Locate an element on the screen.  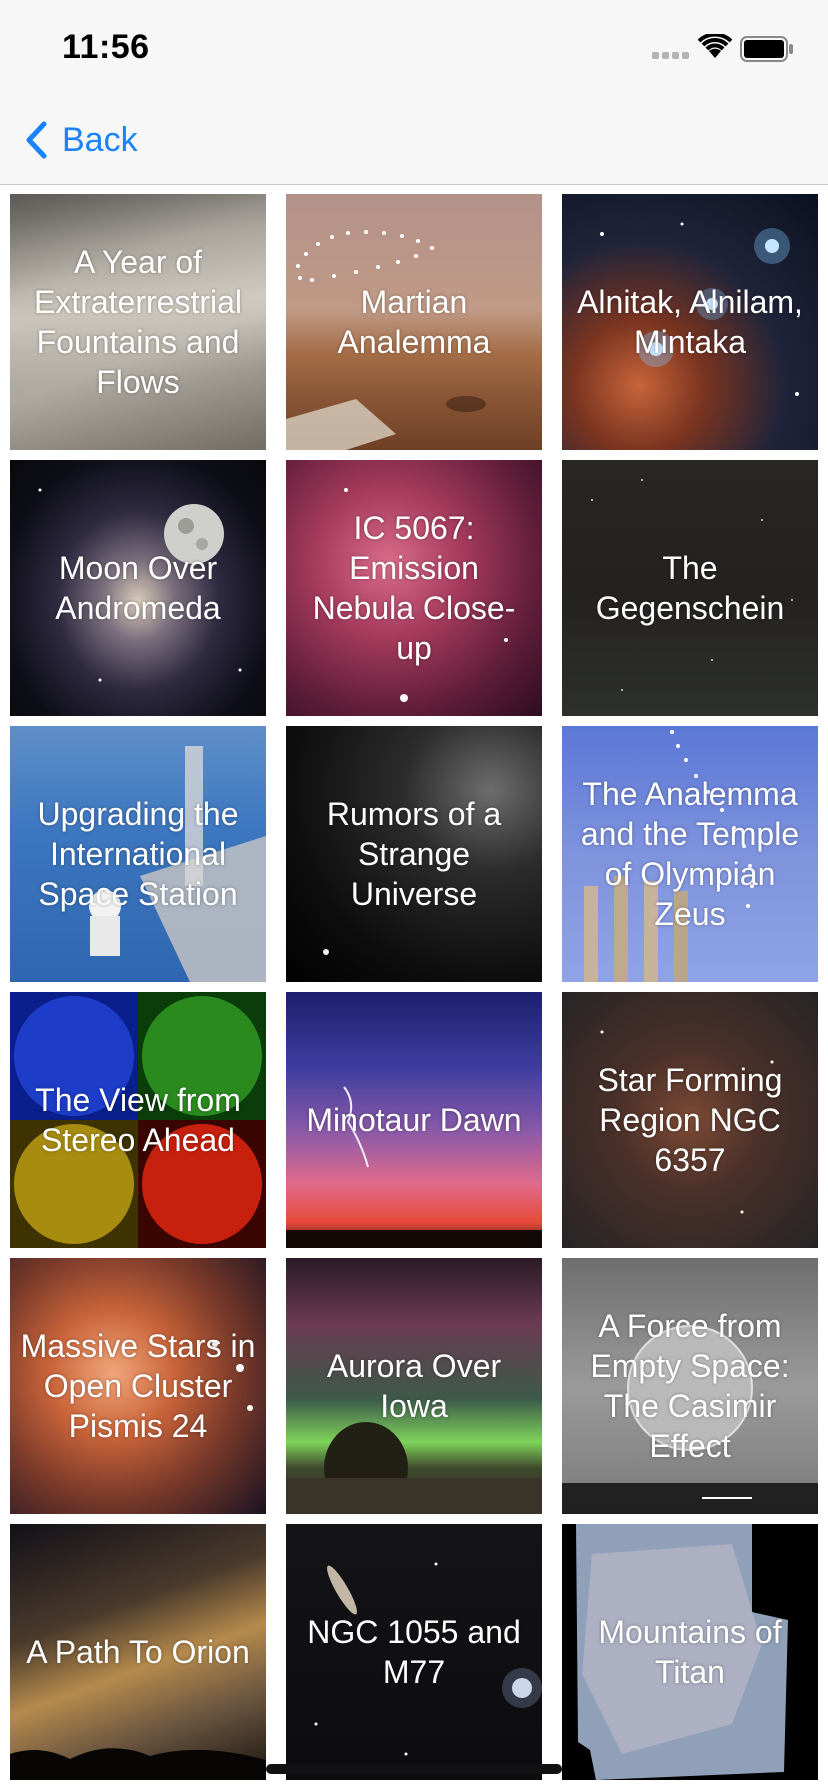
grid-tile: Alnitak, Alnilam, Mintaka is located at coordinates (690, 322).